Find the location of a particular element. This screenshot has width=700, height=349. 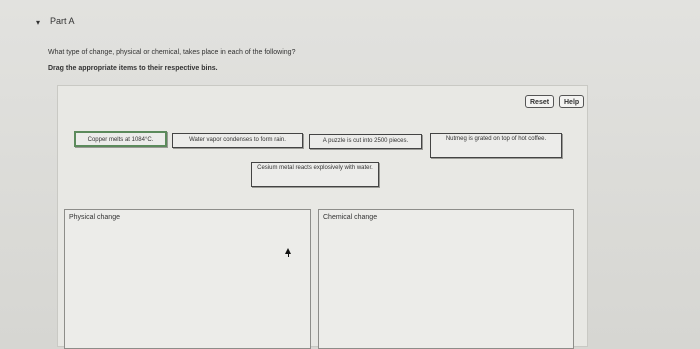

draggable-item-copper: Copper melts at 1084°C. is located at coordinates (120, 139).